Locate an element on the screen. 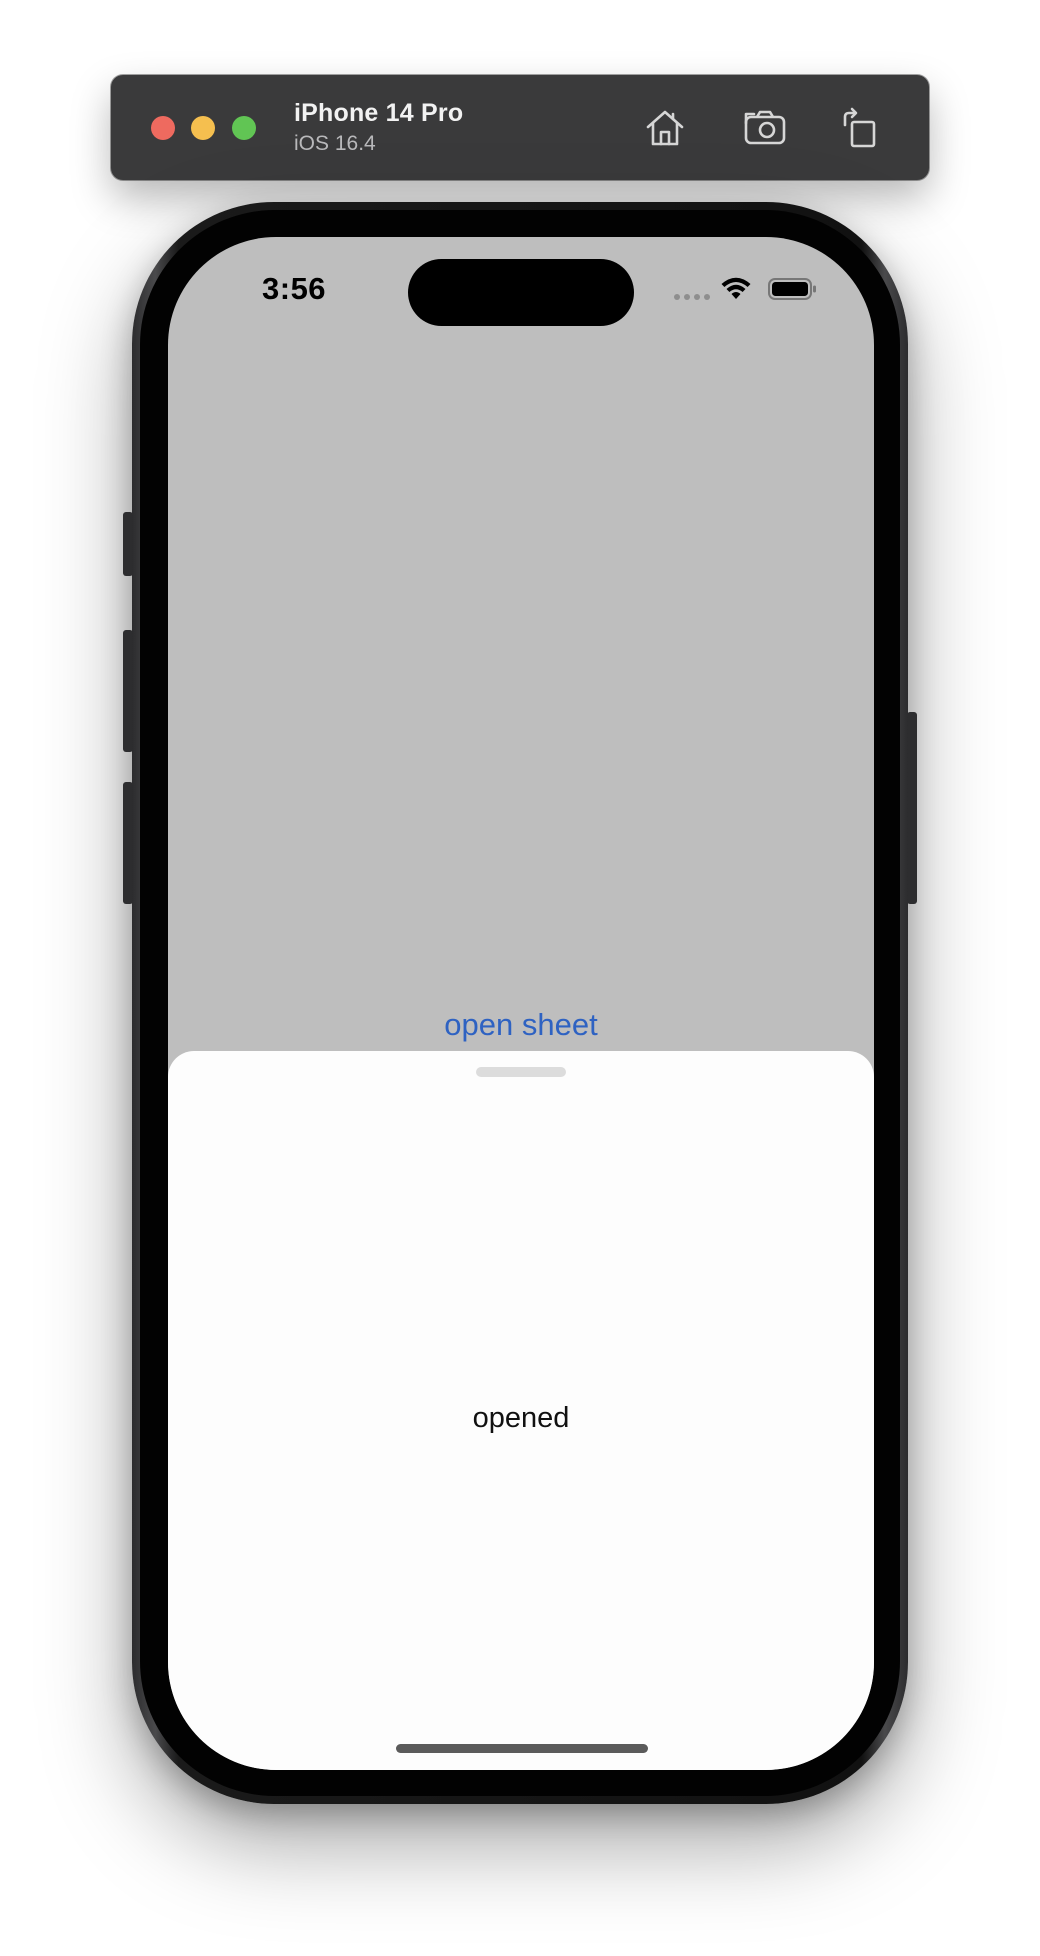 The height and width of the screenshot is (1956, 1040). signal-icon is located at coordinates (692, 297).